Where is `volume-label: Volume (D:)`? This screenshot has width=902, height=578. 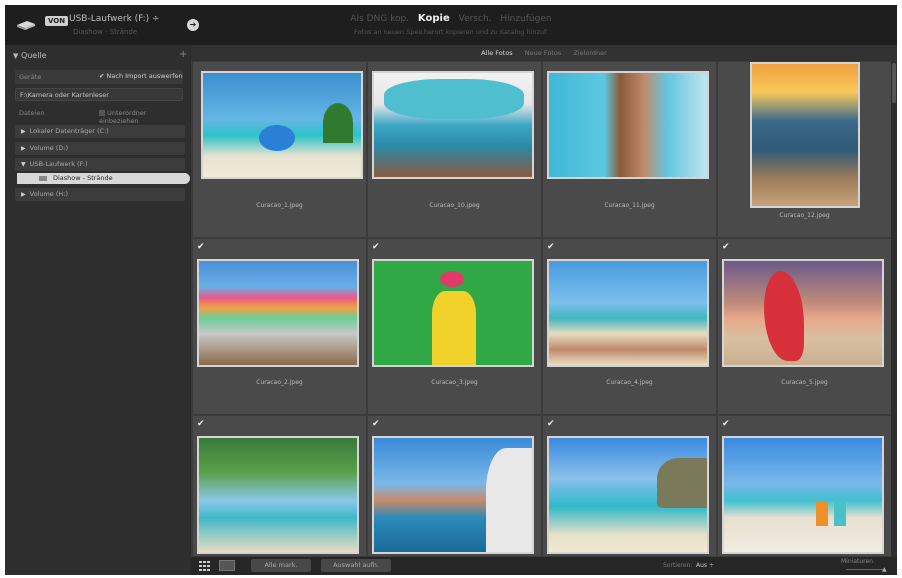 volume-label: Volume (D:) is located at coordinates (49, 148).